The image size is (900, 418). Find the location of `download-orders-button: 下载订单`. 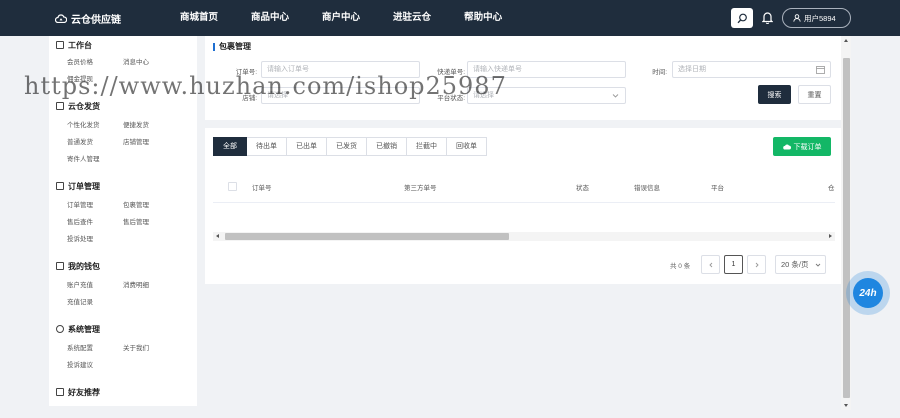

download-orders-button: 下载订单 is located at coordinates (802, 146).